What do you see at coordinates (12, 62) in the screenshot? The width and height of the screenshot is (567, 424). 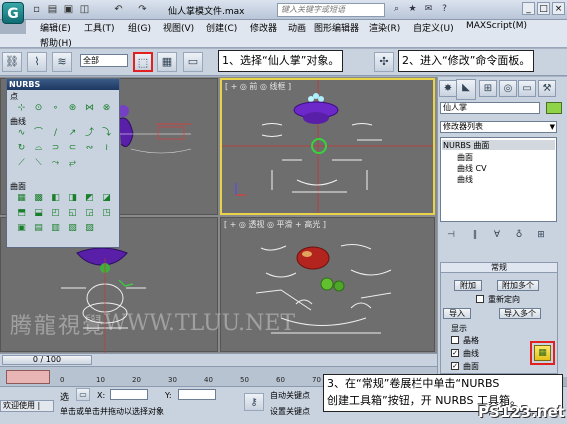 I see `link-icon: ⛓` at bounding box center [12, 62].